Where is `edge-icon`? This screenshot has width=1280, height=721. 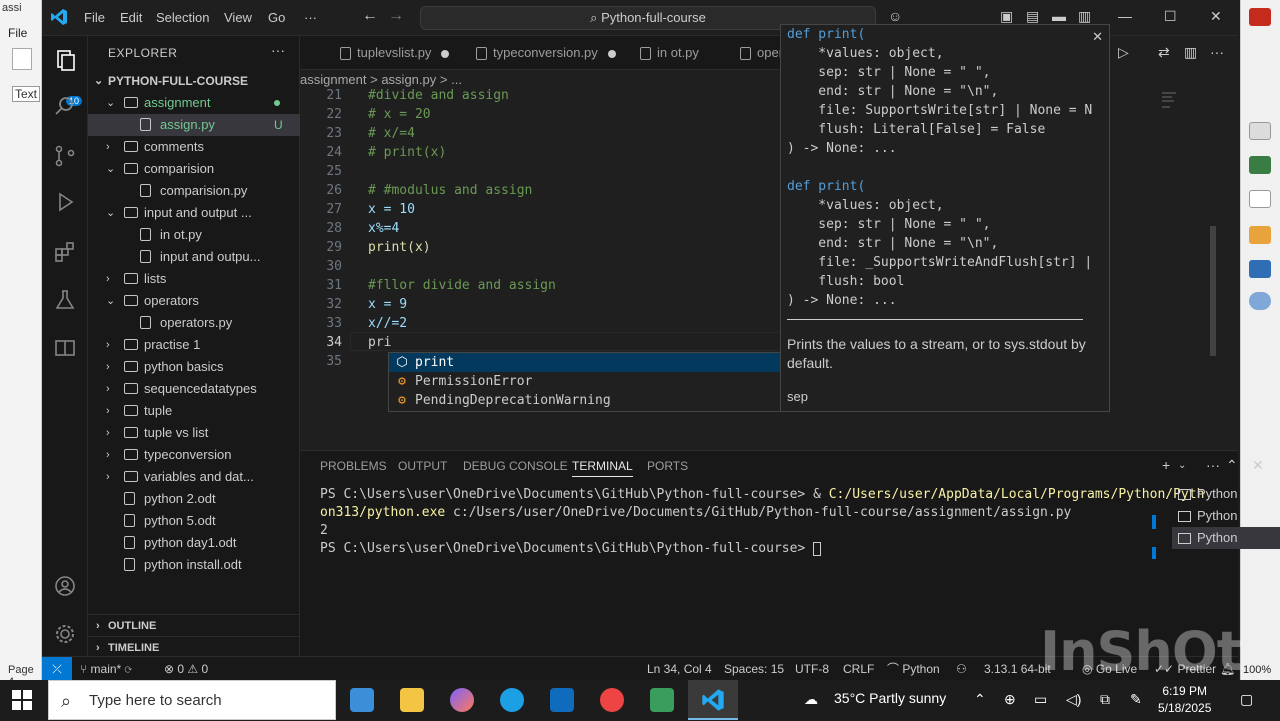
edge-icon is located at coordinates (512, 700).